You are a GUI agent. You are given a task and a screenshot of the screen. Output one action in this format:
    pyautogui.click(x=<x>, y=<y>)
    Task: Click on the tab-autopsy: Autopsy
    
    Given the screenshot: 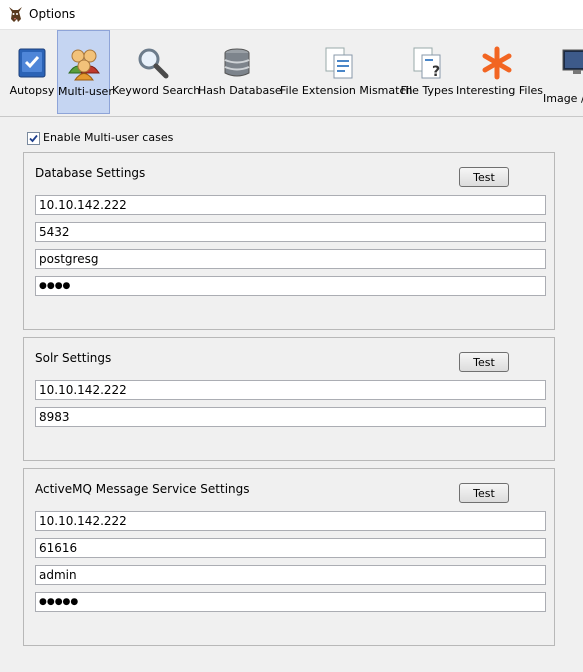 What is the action you would take?
    pyautogui.click(x=32, y=72)
    